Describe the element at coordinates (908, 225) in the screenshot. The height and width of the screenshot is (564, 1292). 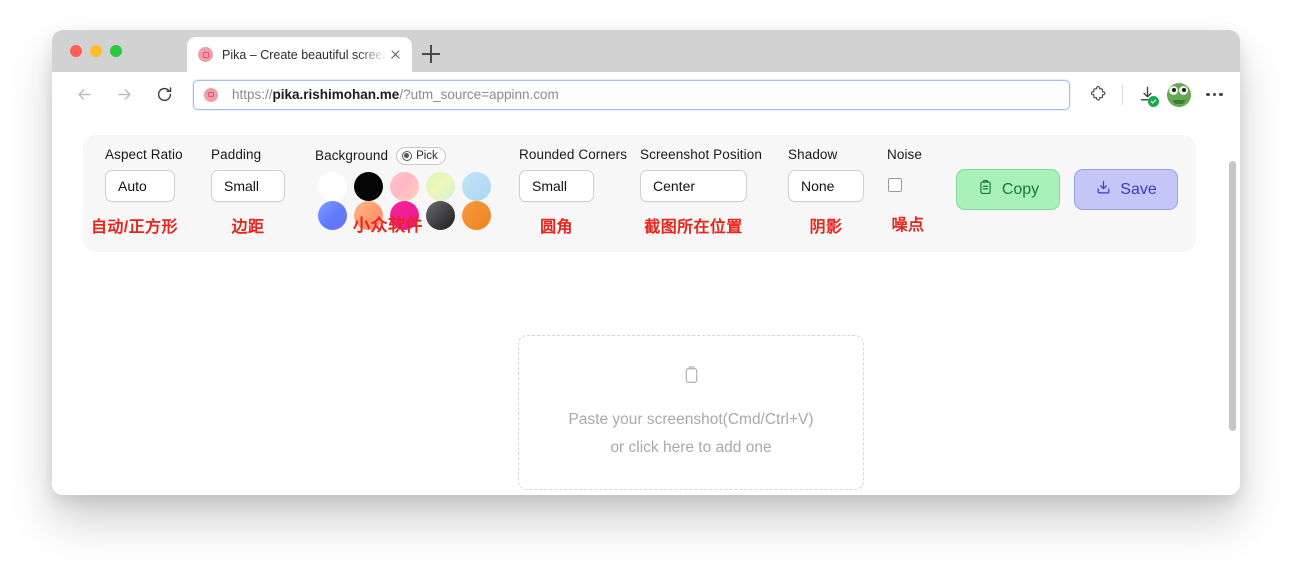
I see `noise-annotation: 噪点` at that location.